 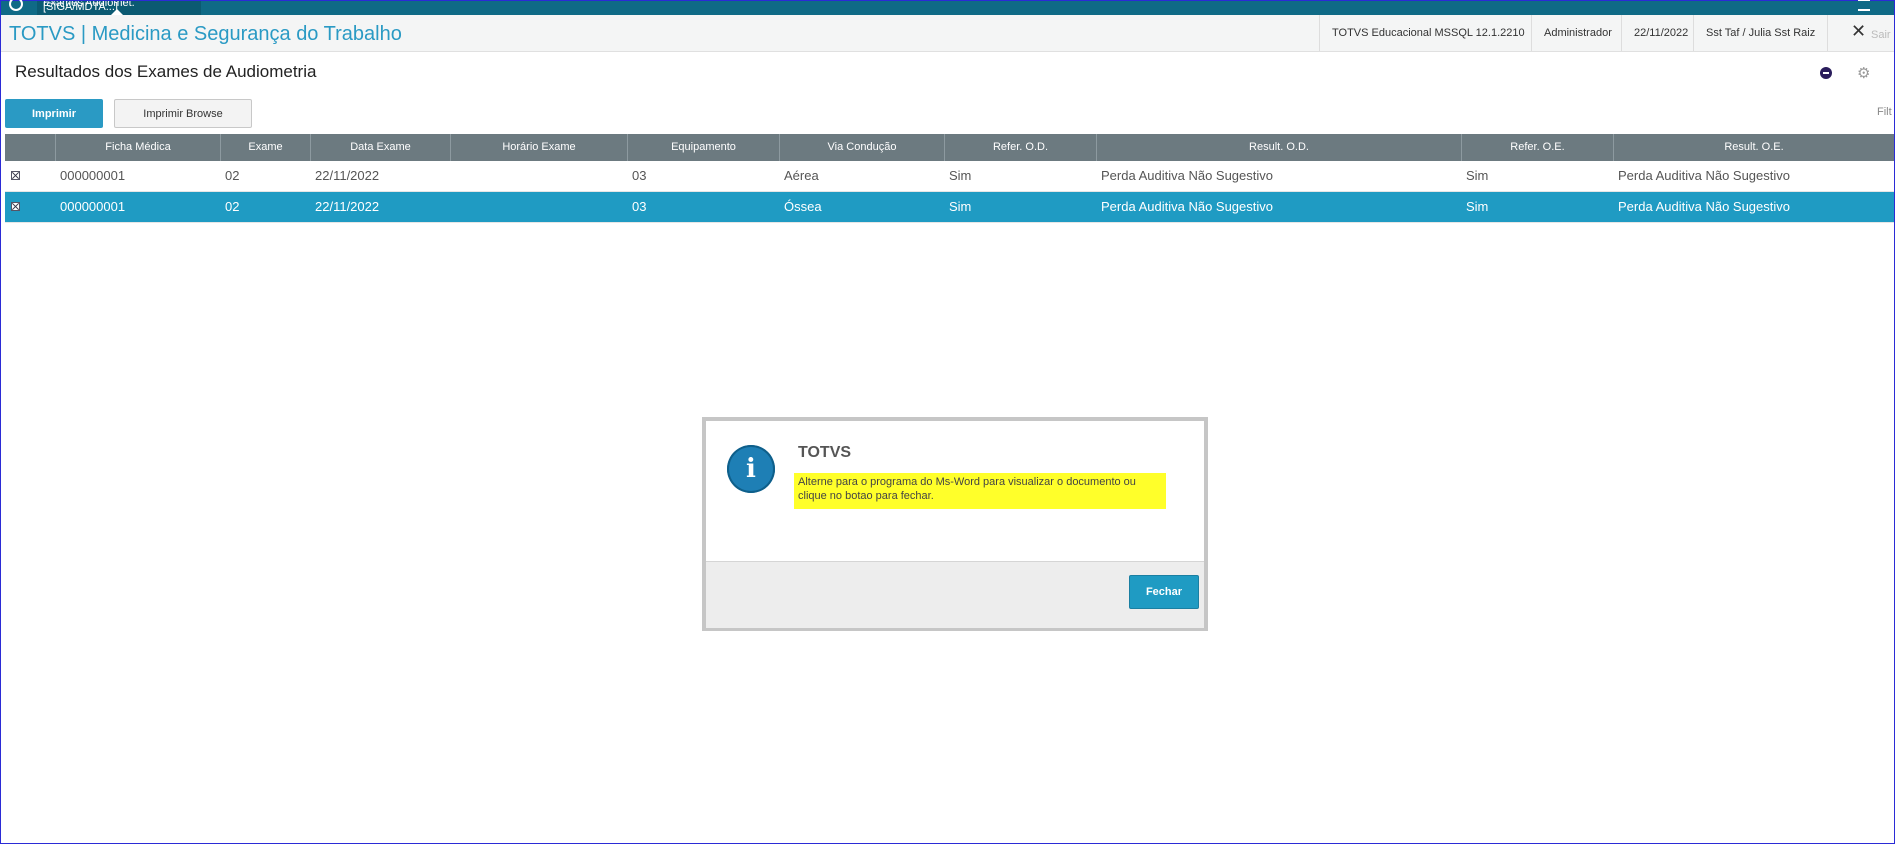 What do you see at coordinates (1881, 35) in the screenshot?
I see `exit-link: Sair` at bounding box center [1881, 35].